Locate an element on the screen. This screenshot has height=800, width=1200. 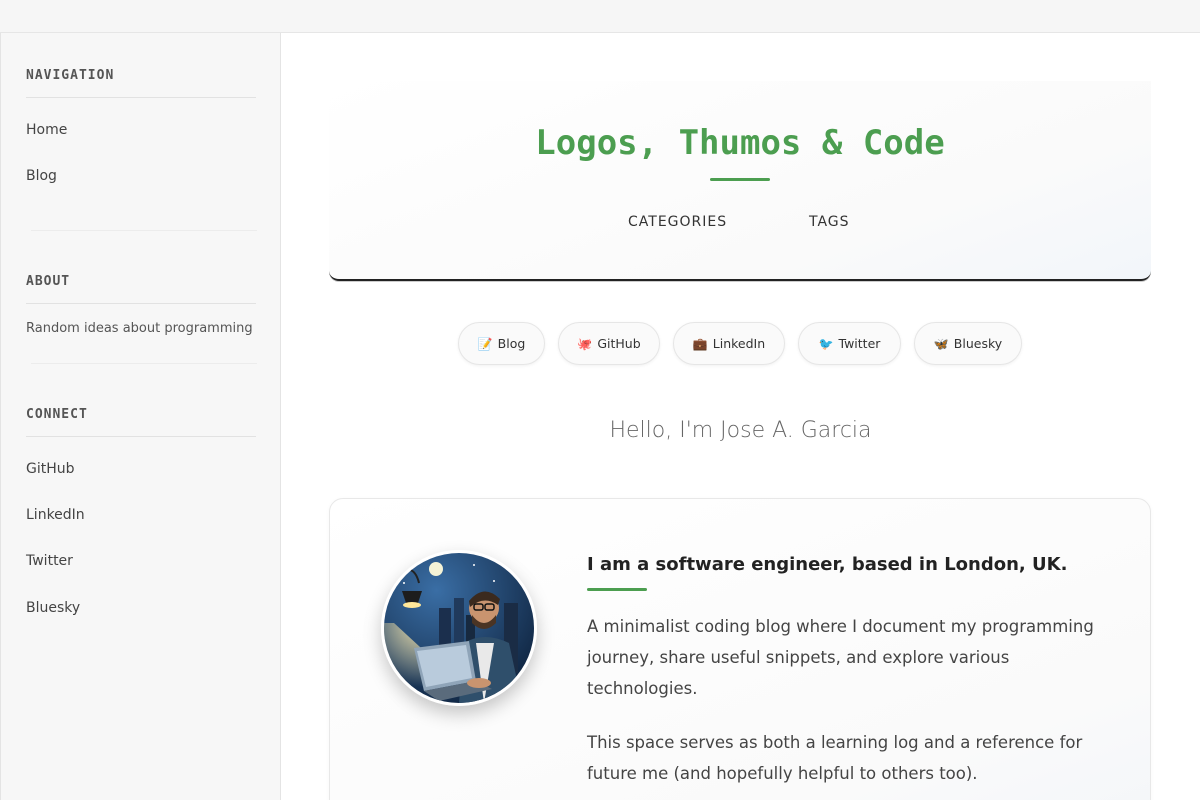
sidebar-link-blog: Blog is located at coordinates (41, 176).